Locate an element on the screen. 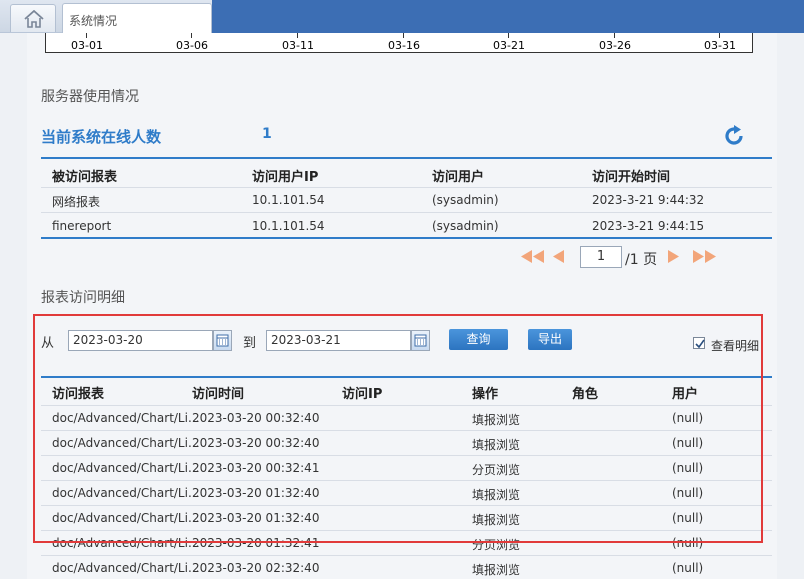  server-table-header: 被访问报表 is located at coordinates (85, 177).